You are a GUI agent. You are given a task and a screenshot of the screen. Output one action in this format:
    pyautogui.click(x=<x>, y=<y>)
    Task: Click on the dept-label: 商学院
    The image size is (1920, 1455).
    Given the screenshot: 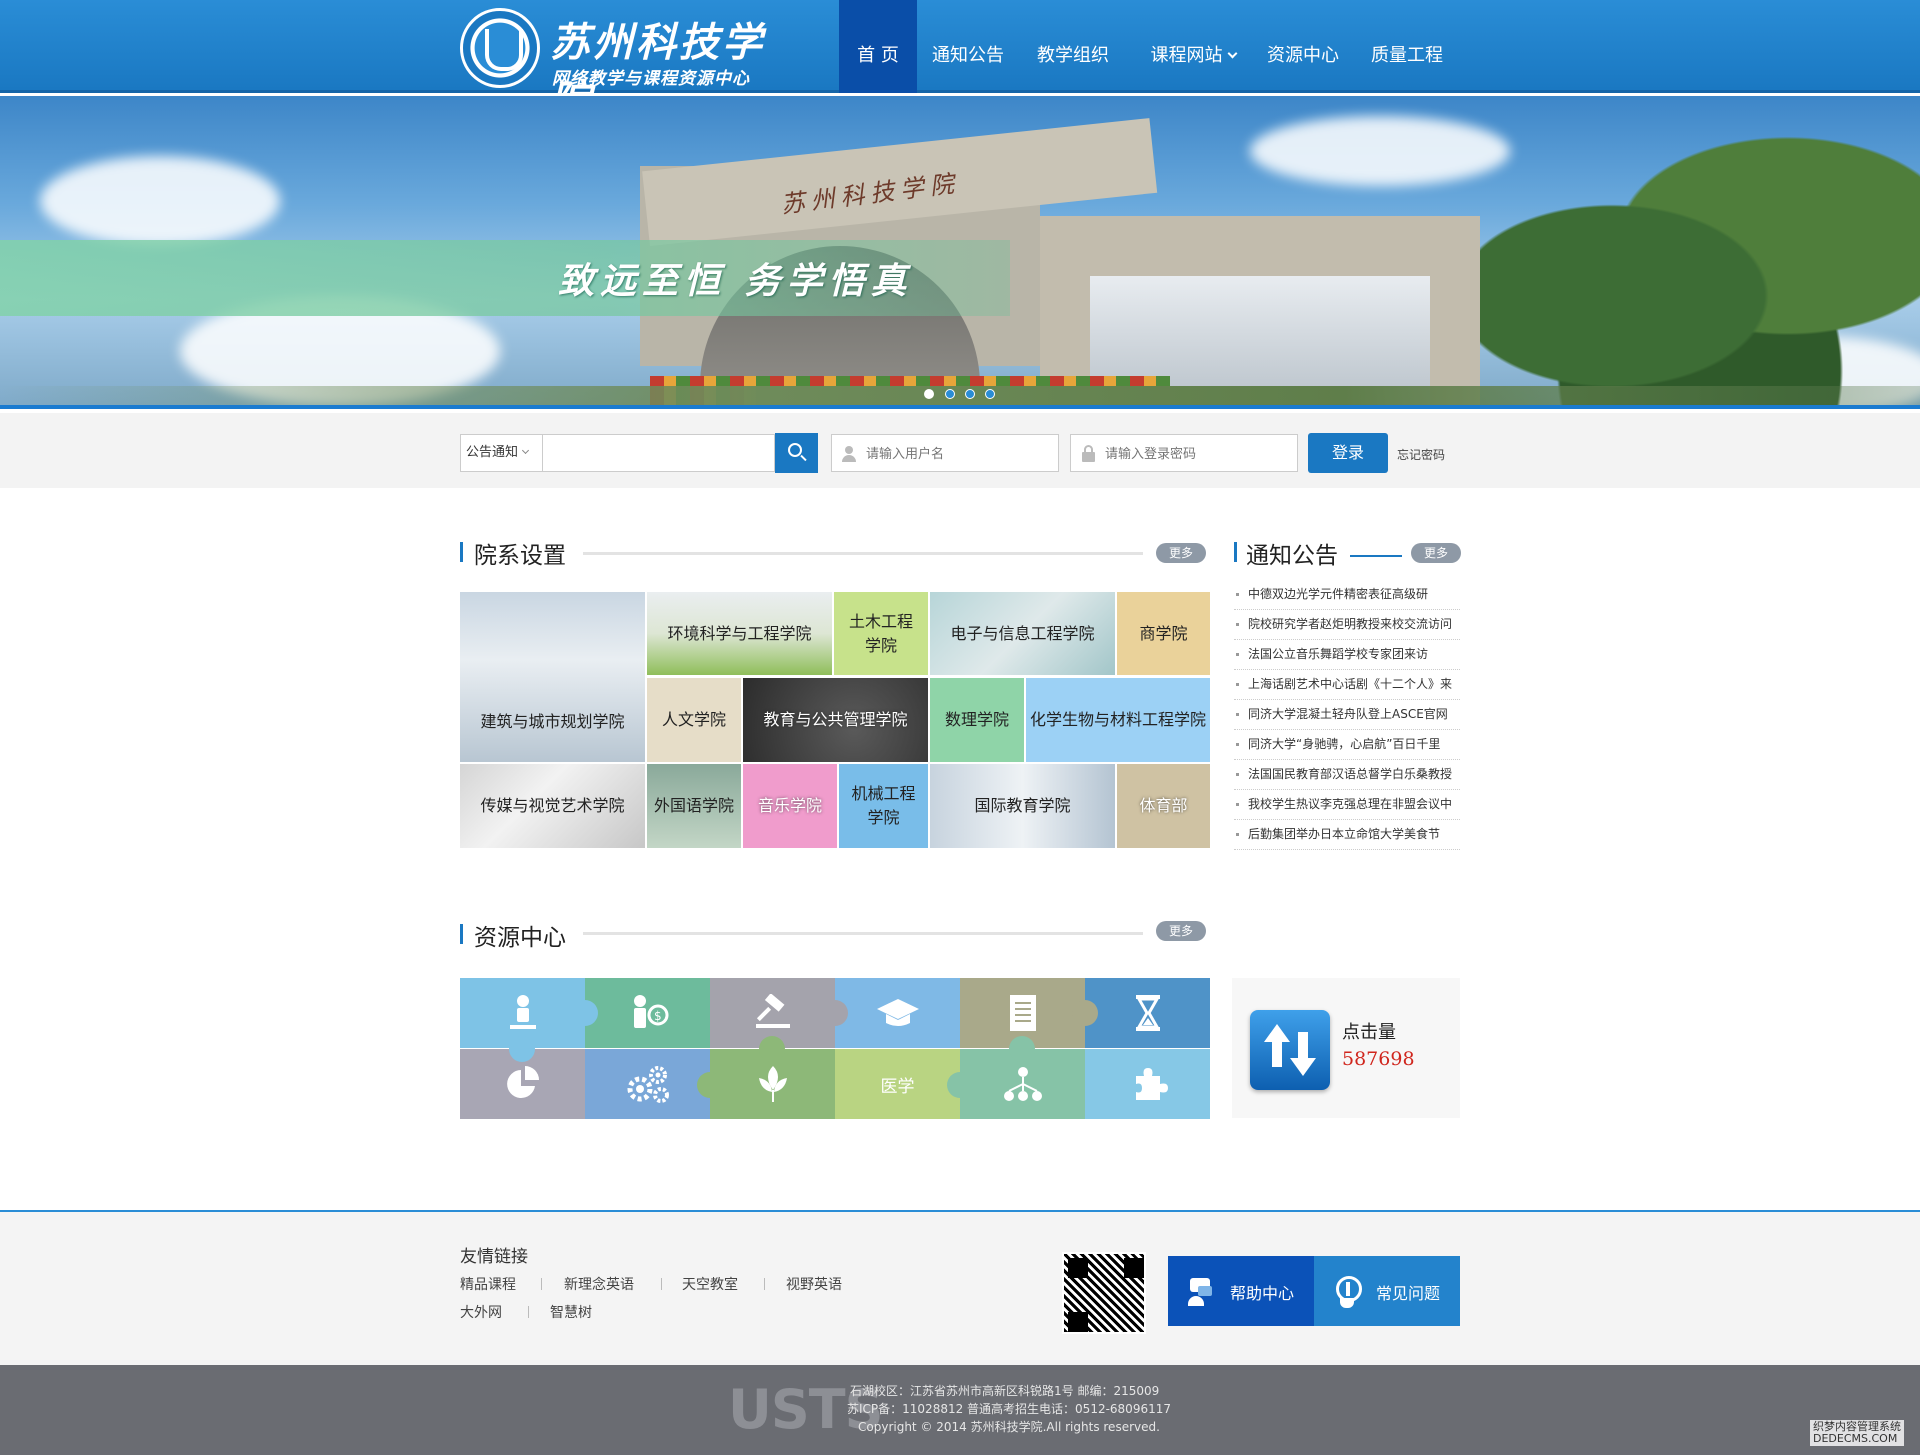 What is the action you would take?
    pyautogui.click(x=1163, y=633)
    